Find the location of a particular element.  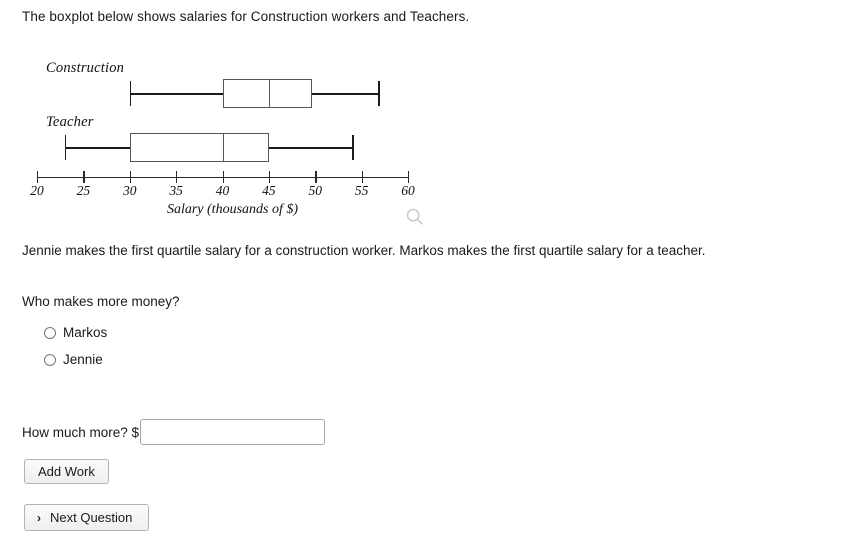

x-tick-label: 50 is located at coordinates (315, 190).